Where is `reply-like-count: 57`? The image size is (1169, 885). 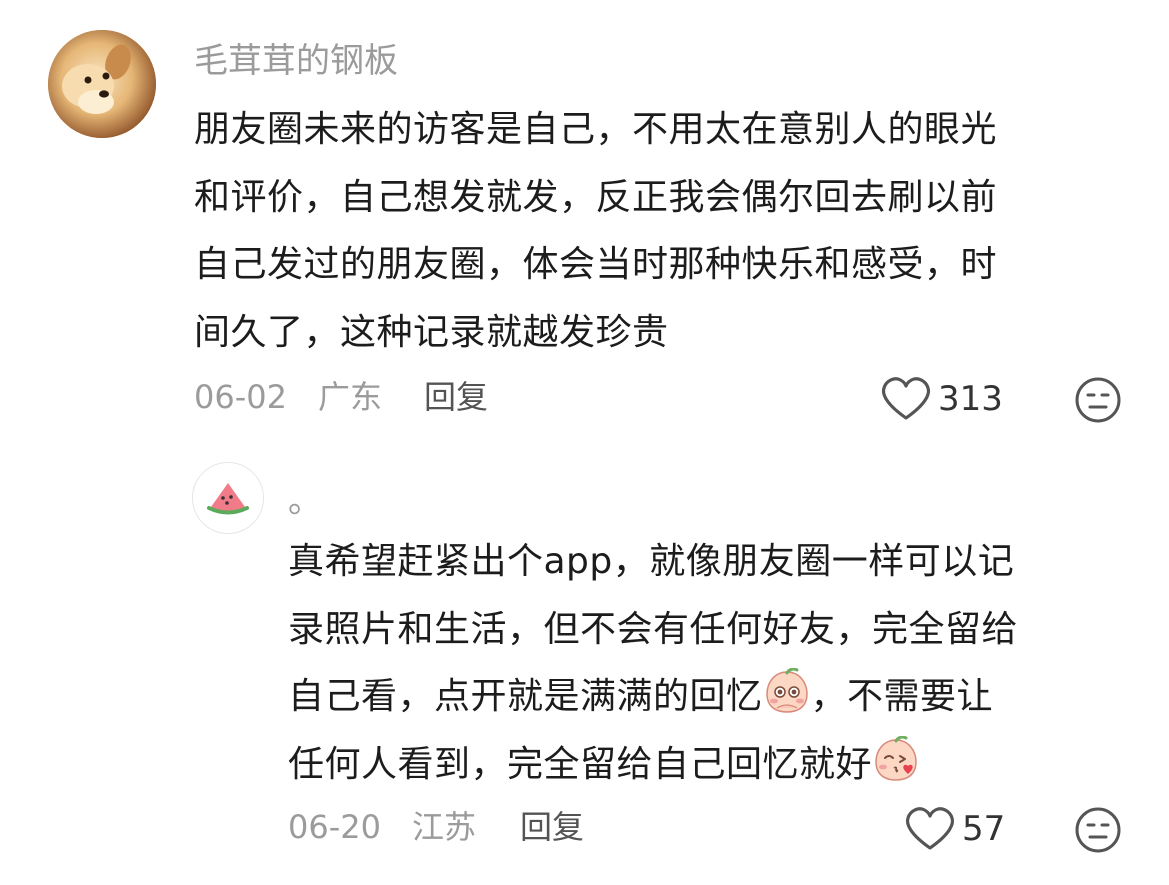 reply-like-count: 57 is located at coordinates (984, 829).